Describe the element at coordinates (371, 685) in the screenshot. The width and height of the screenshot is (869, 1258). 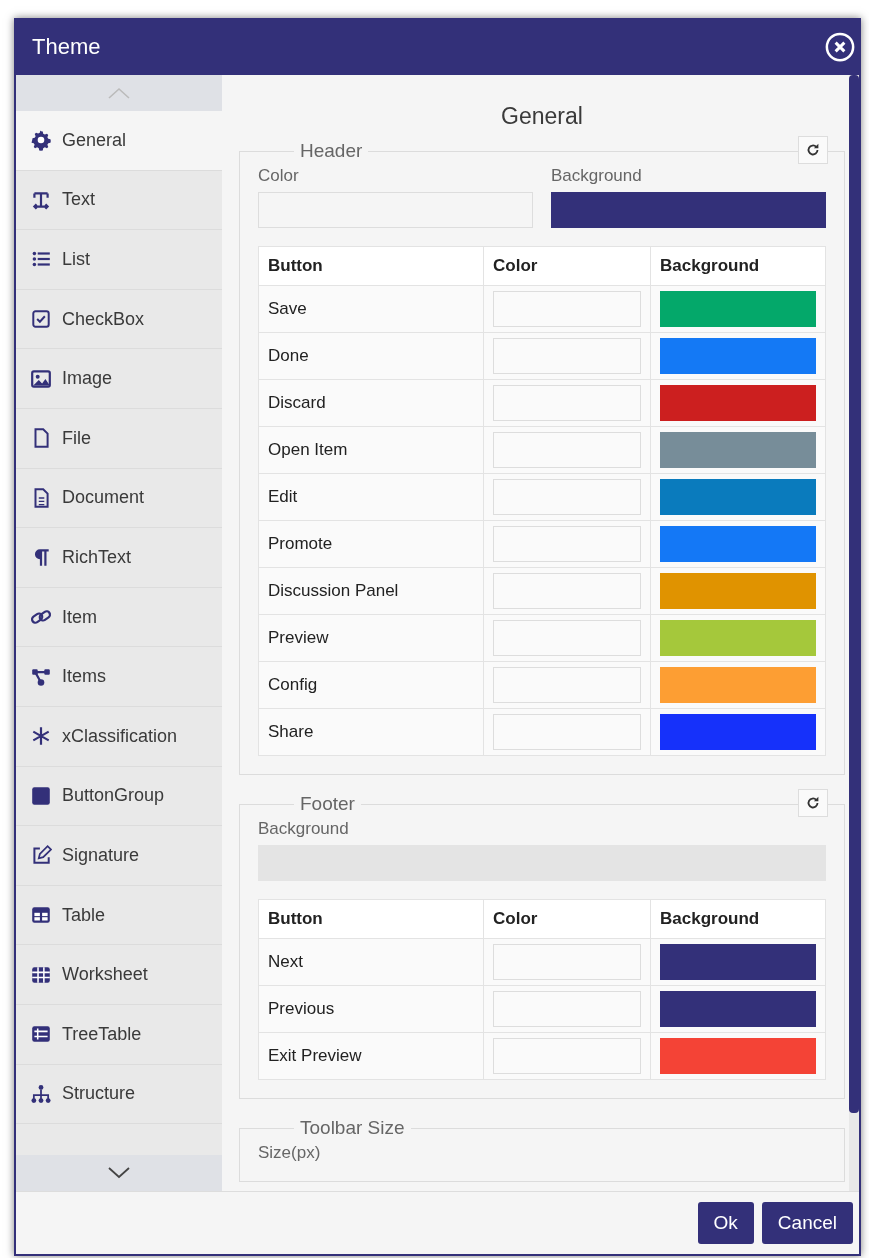
I see `table-cell: Config` at that location.